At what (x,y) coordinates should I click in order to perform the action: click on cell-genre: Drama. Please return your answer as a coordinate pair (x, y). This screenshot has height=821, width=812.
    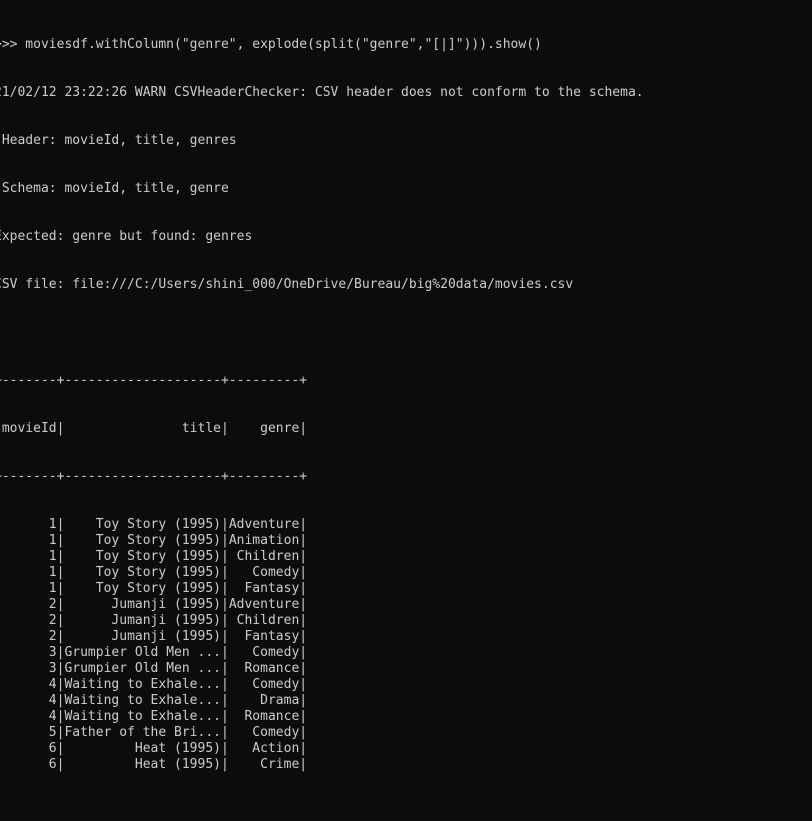
    Looking at the image, I should click on (264, 700).